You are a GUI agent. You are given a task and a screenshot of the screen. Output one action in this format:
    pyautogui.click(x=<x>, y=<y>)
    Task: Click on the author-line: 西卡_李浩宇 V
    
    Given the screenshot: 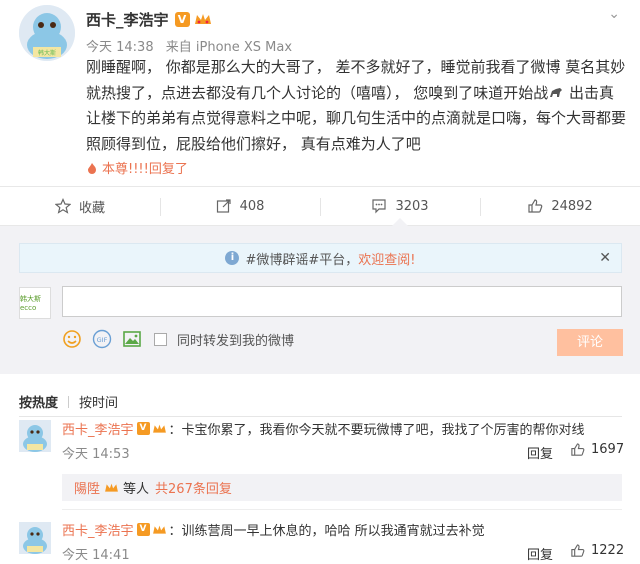 What is the action you would take?
    pyautogui.click(x=149, y=19)
    